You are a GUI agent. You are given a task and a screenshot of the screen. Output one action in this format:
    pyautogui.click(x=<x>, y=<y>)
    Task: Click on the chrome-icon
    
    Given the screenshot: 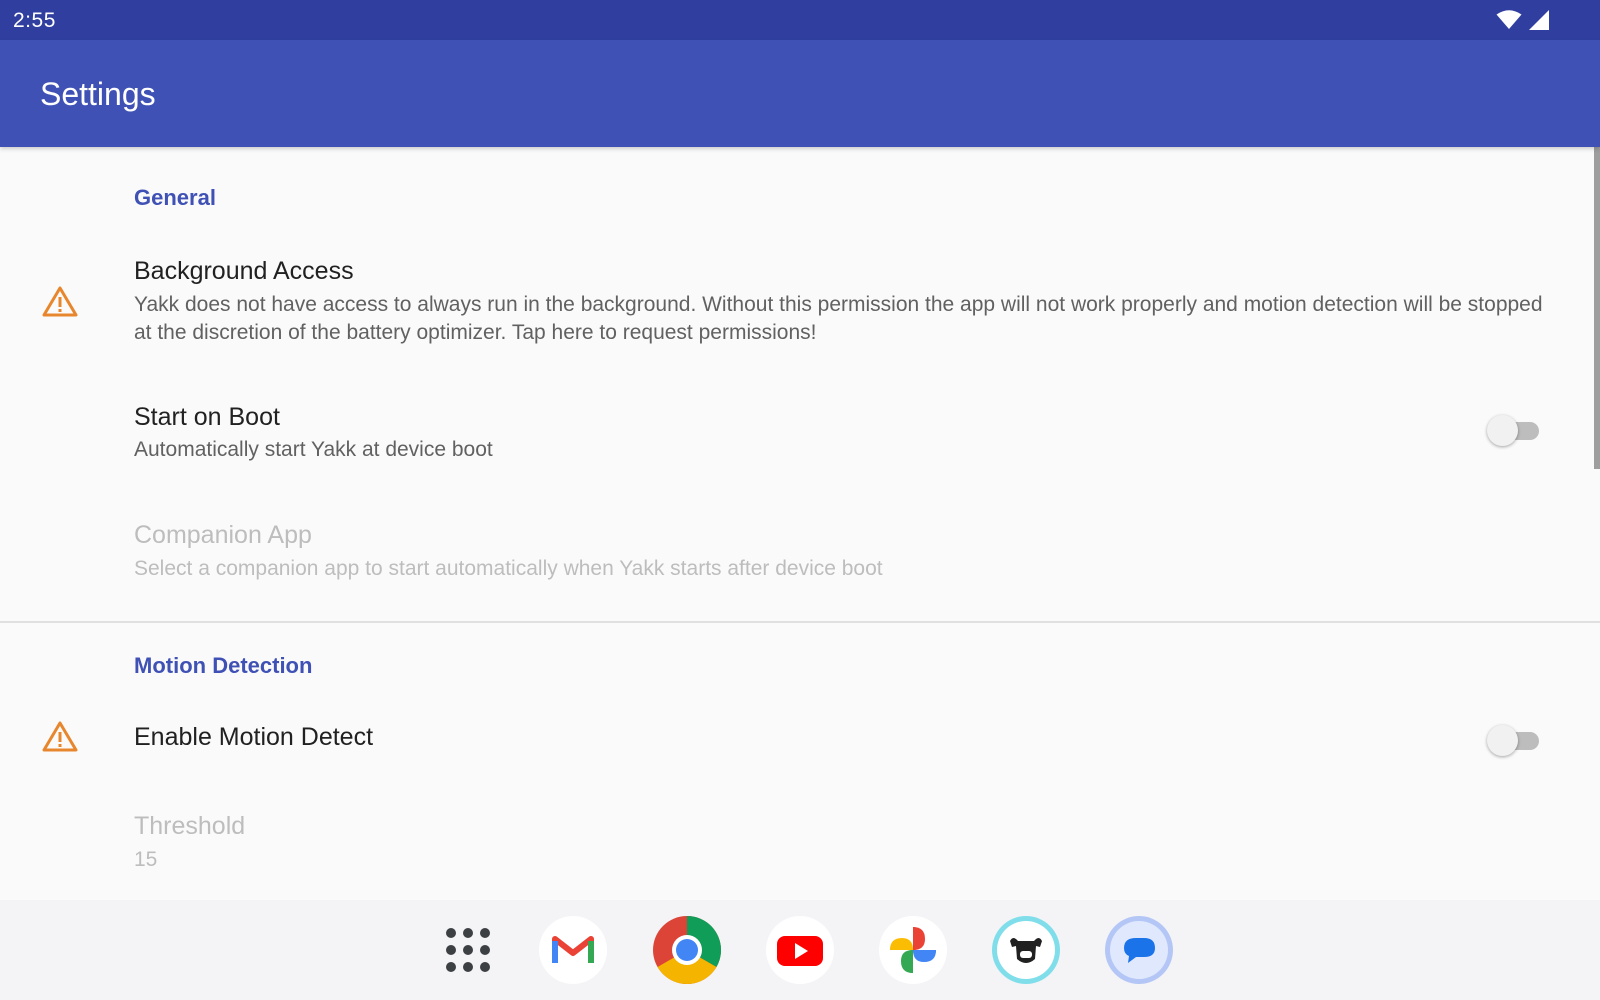 What is the action you would take?
    pyautogui.click(x=687, y=950)
    